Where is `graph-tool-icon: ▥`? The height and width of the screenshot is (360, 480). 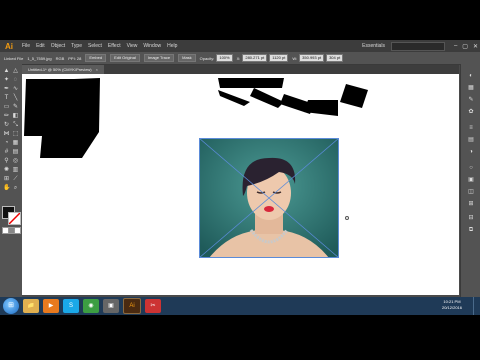
graph-tool-icon: ▥ is located at coordinates (15, 170).